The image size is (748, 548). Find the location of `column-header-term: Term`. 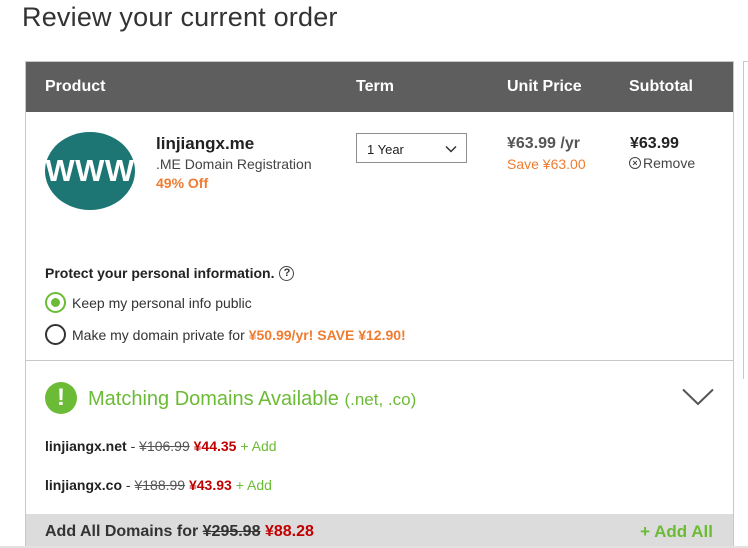

column-header-term: Term is located at coordinates (375, 86).